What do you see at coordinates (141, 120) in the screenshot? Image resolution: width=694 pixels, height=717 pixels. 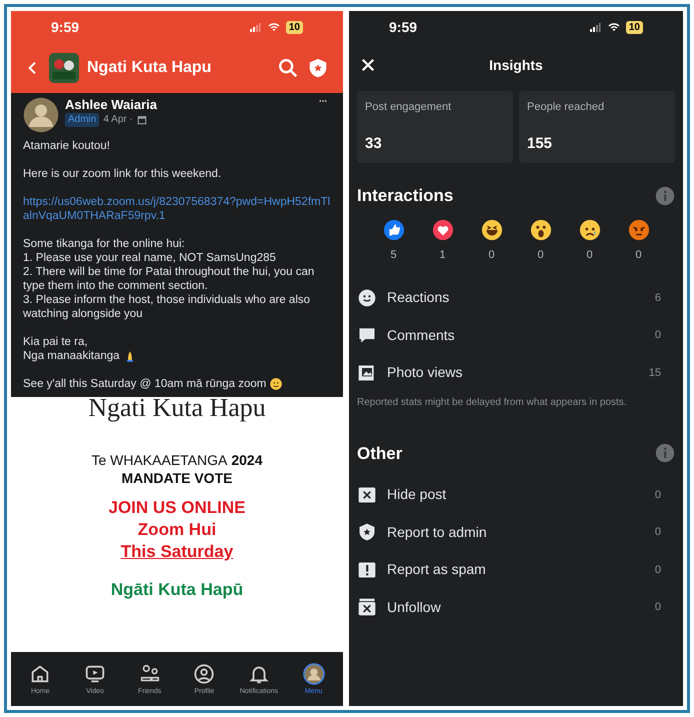 I see `calendar-icon` at bounding box center [141, 120].